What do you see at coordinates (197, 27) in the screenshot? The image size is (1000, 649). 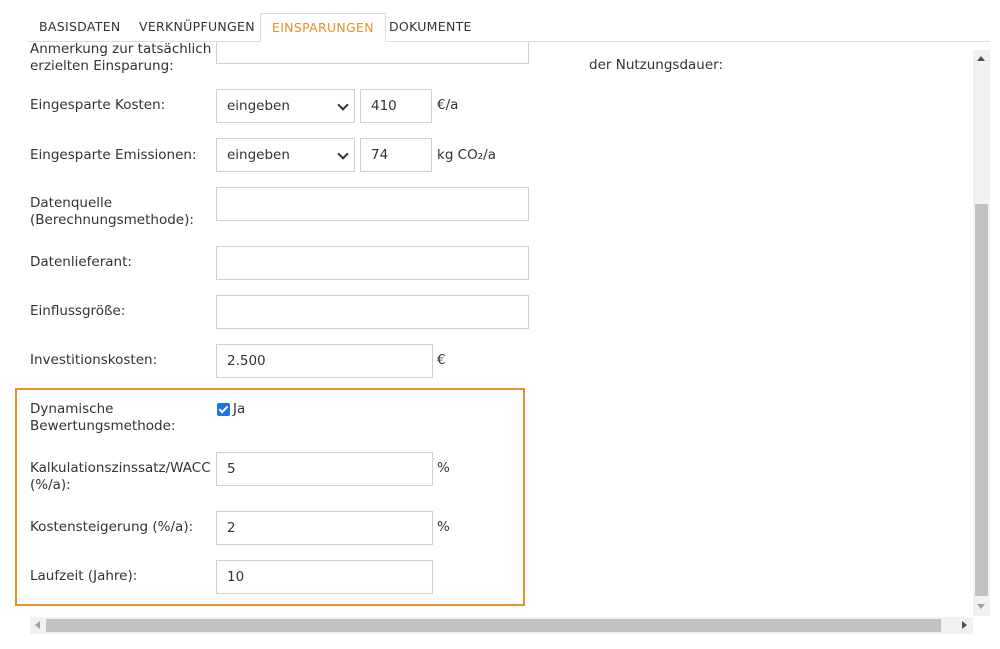 I see `tab-verknuepfungen: VERKNÜPFUNGEN` at bounding box center [197, 27].